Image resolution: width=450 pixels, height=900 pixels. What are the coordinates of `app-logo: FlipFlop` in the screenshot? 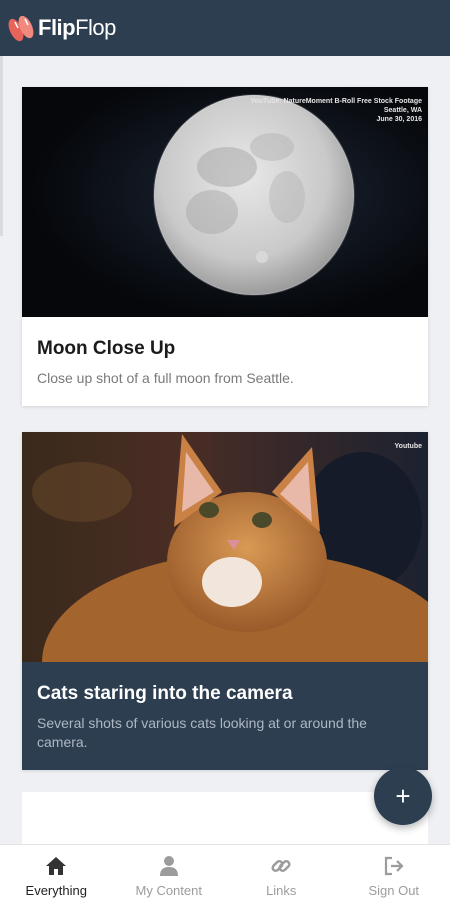 It's located at (61, 28).